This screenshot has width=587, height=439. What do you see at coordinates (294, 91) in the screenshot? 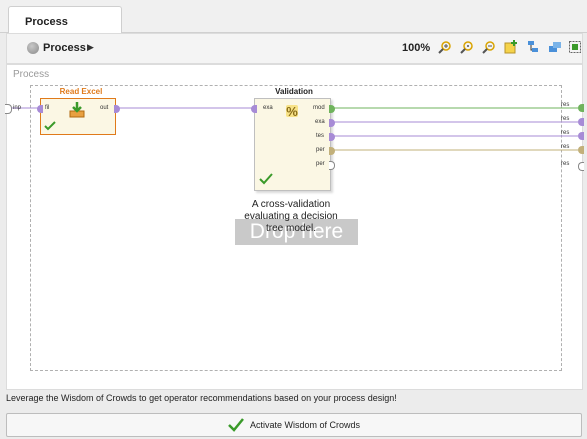
I see `validation-title: Validation` at bounding box center [294, 91].